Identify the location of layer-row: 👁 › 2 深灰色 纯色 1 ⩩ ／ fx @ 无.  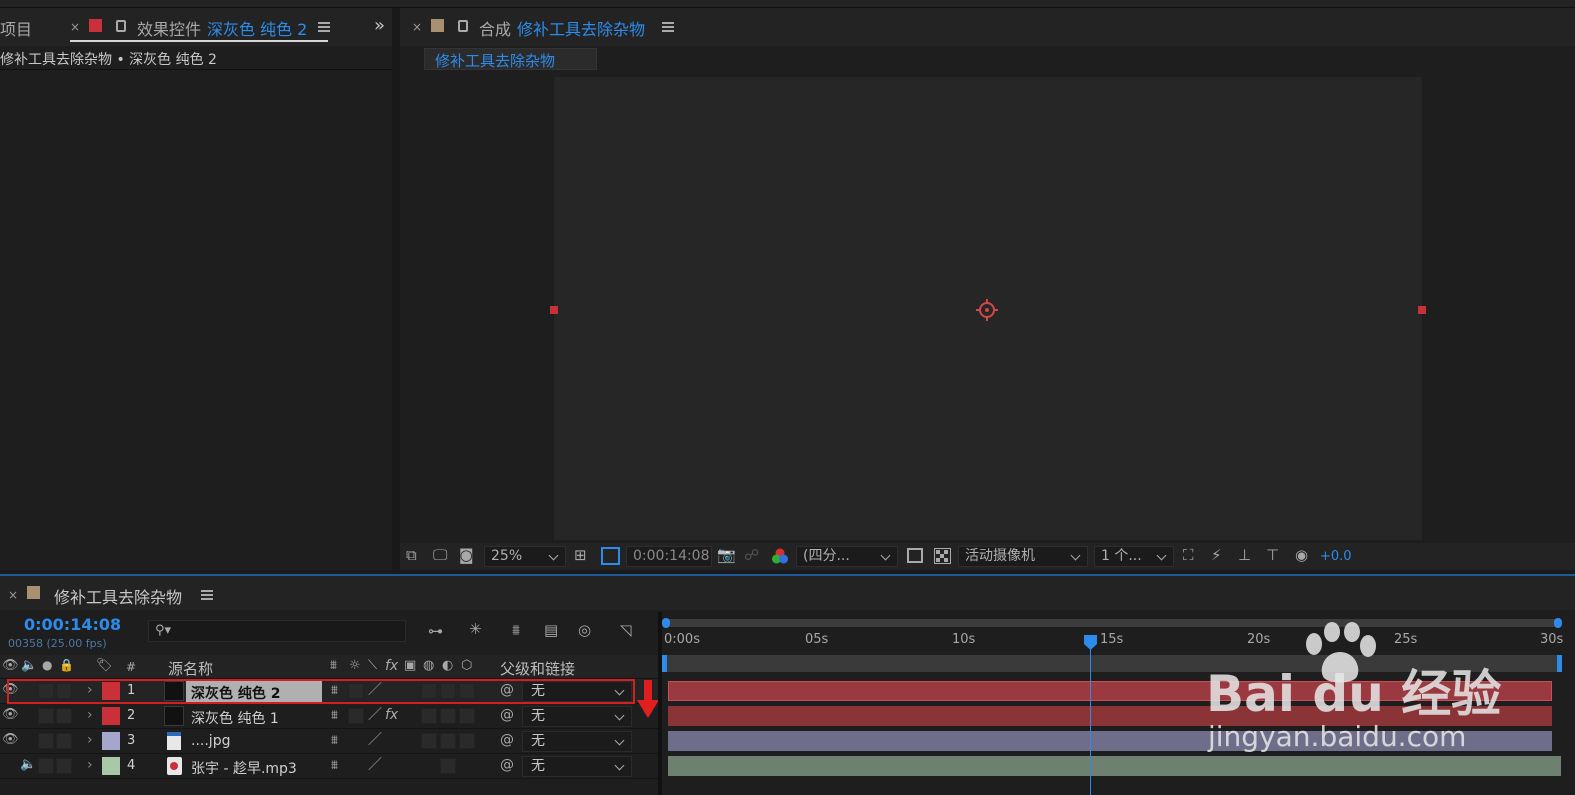
(330, 716).